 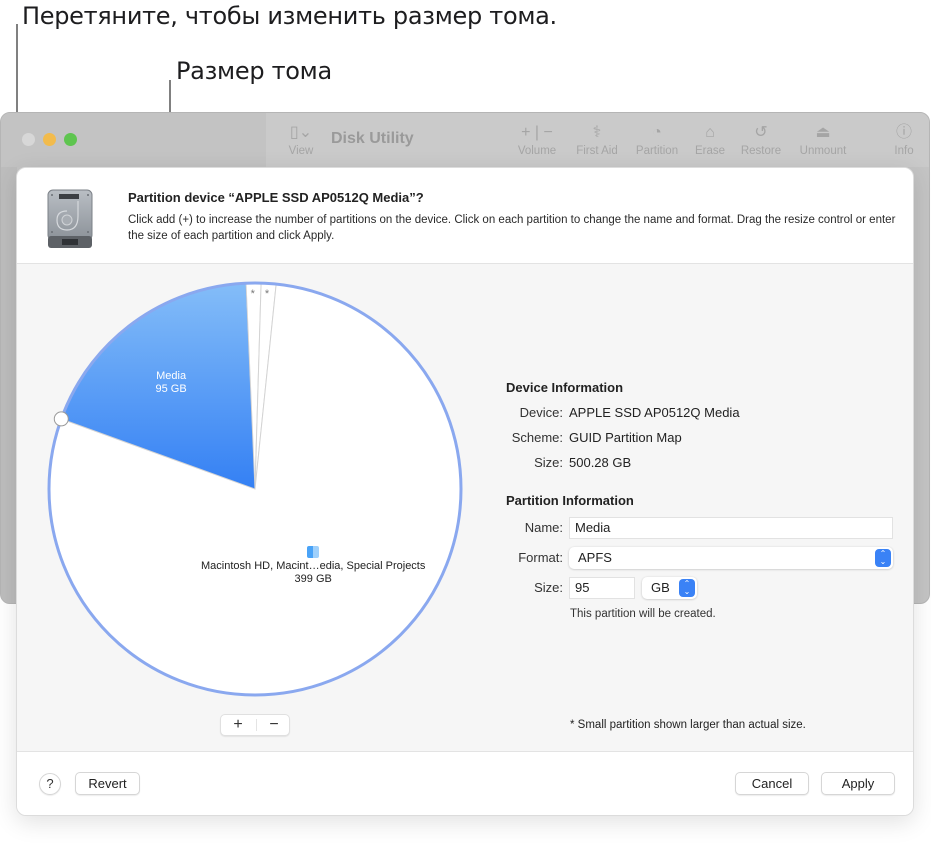 What do you see at coordinates (372, 138) in the screenshot?
I see `window-title: Disk Utility` at bounding box center [372, 138].